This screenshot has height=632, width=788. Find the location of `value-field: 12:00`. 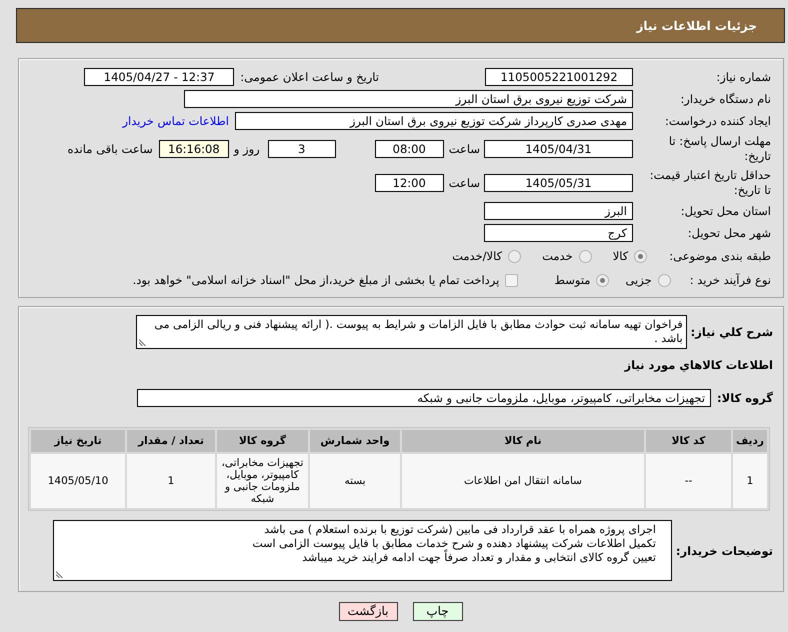

value-field: 12:00 is located at coordinates (409, 183).